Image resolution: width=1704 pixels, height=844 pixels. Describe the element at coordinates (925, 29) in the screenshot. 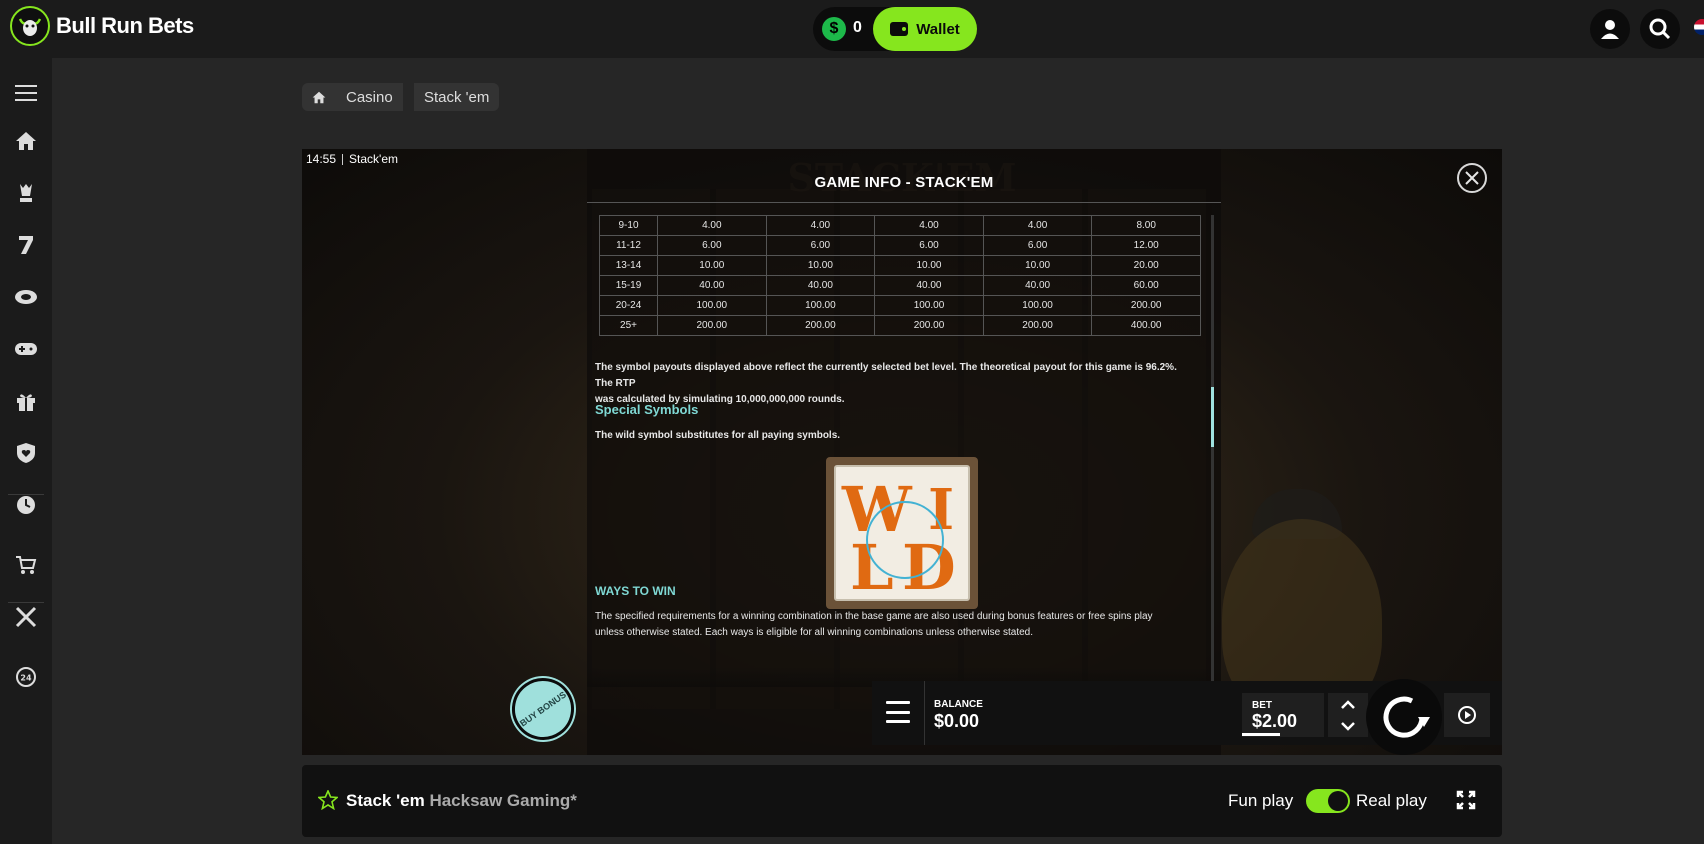

I see `wallet-button: Wallet` at that location.